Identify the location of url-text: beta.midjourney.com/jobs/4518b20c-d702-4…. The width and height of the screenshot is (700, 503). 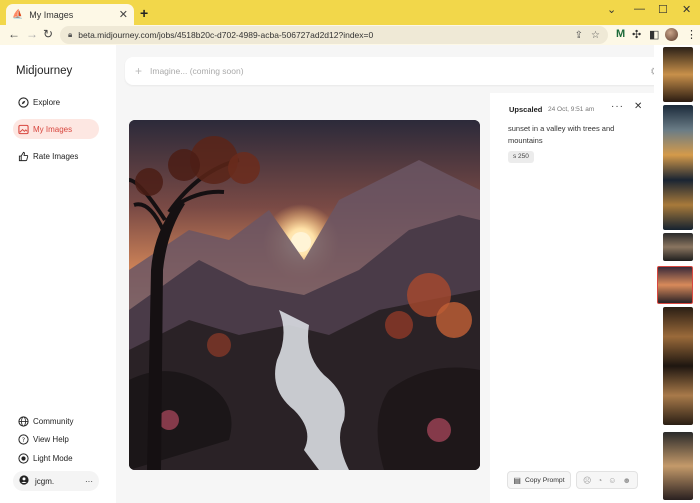
(226, 35).